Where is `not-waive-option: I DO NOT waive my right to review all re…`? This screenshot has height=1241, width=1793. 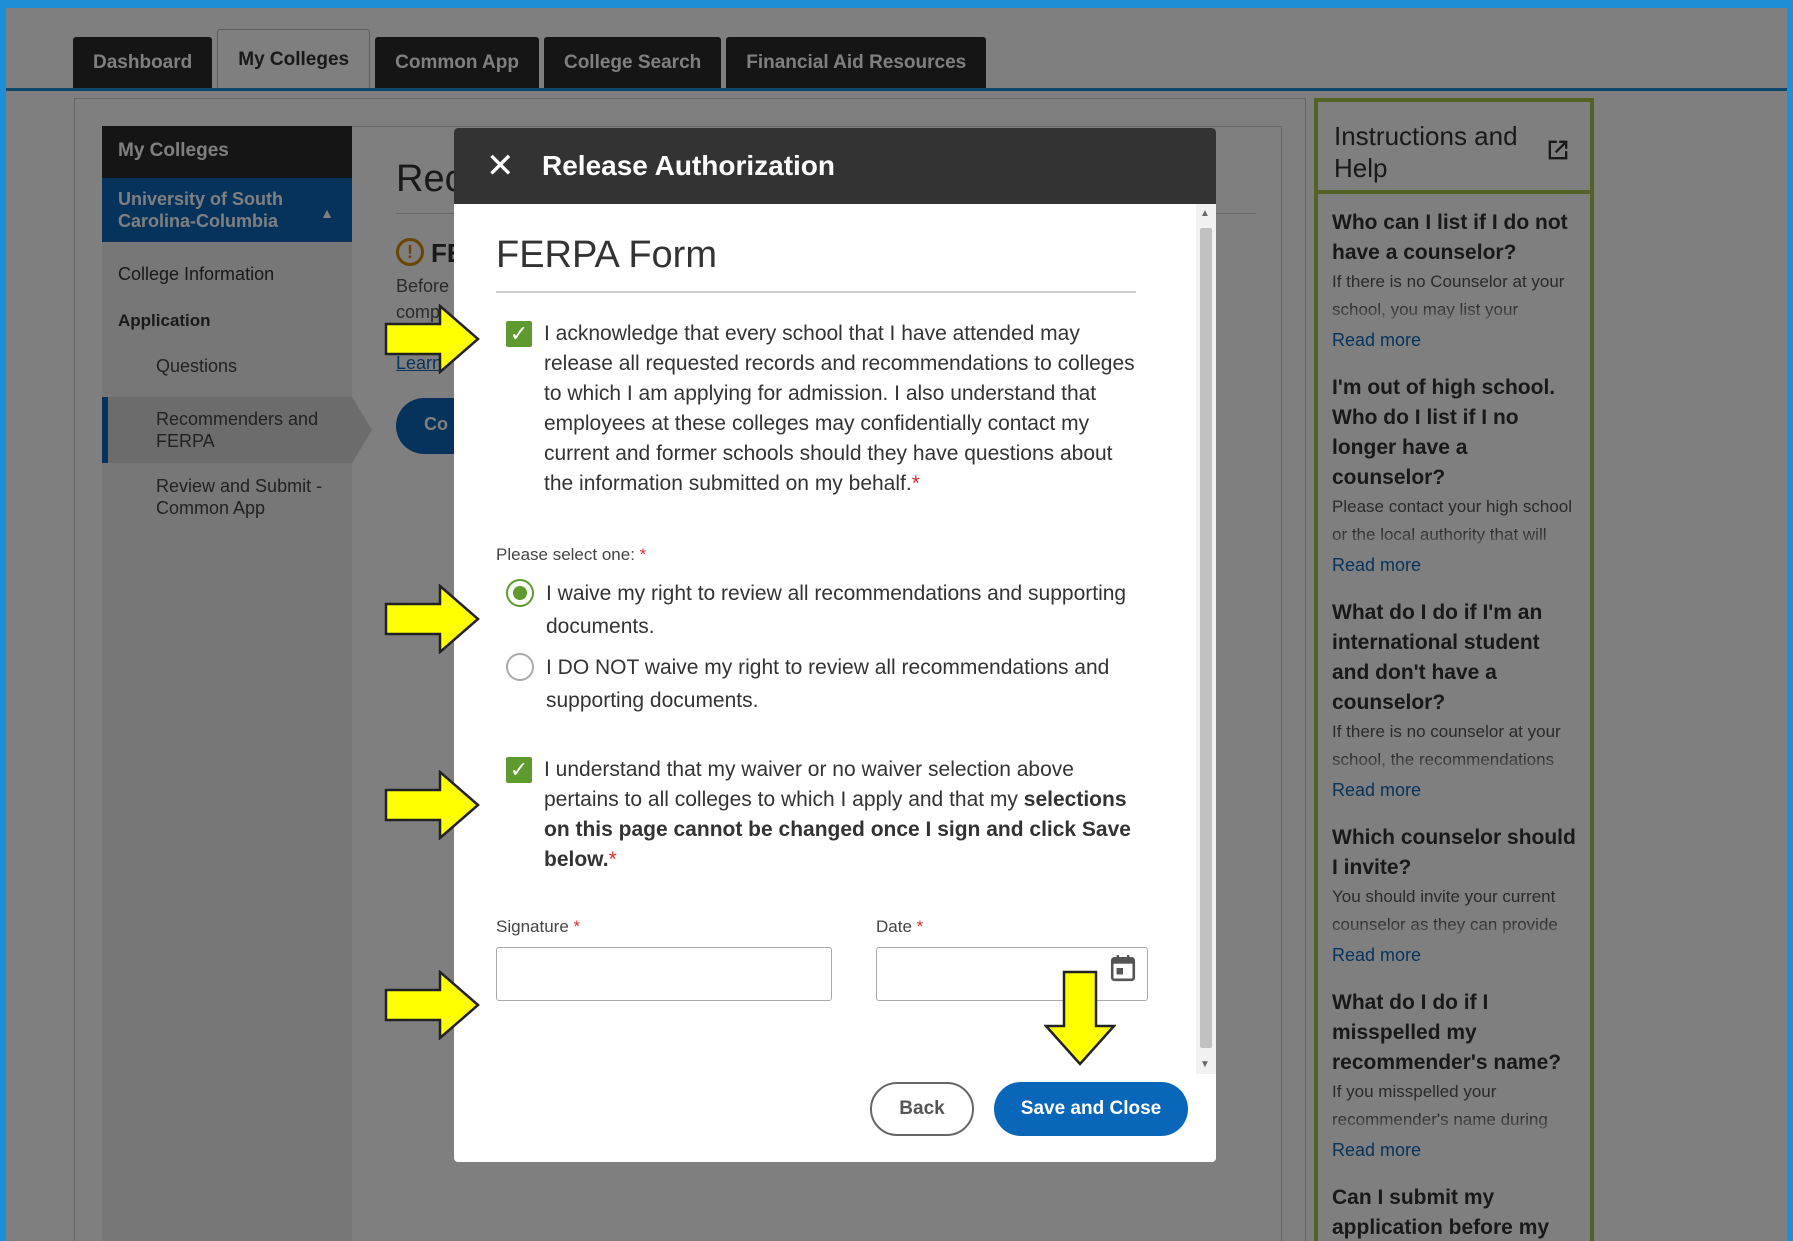
not-waive-option: I DO NOT waive my right to review all re… is located at coordinates (816, 684).